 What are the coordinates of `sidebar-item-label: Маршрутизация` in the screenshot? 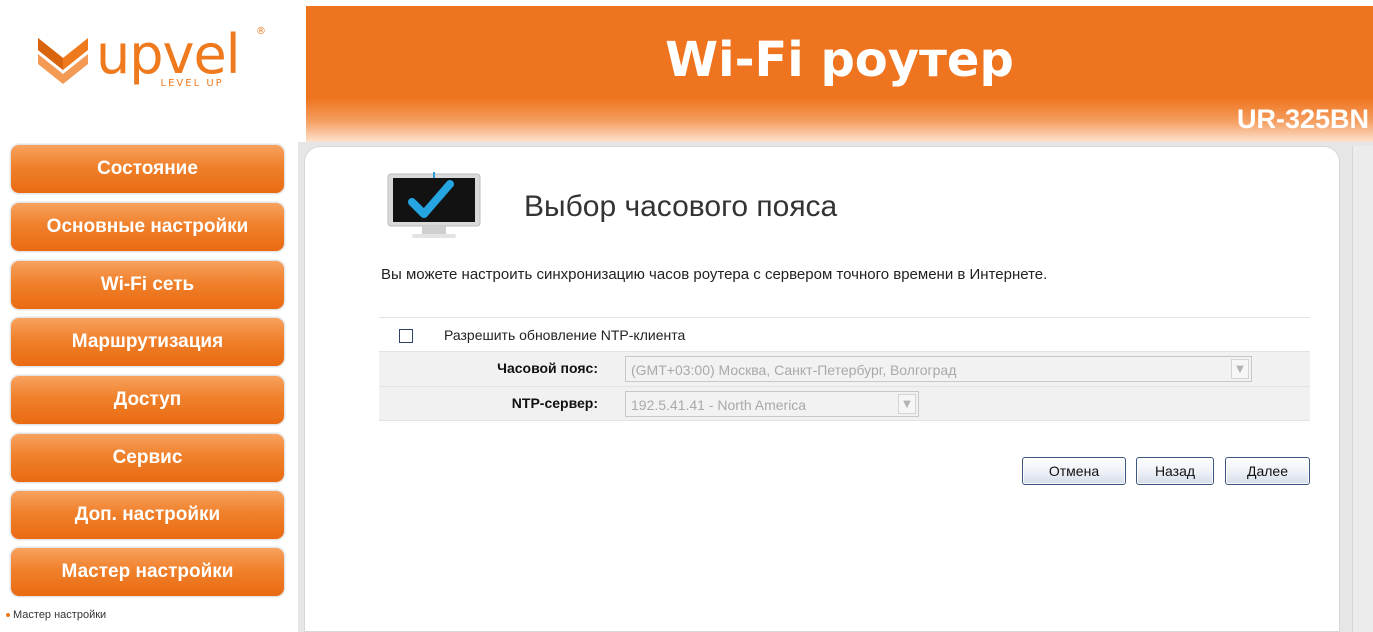 It's located at (147, 341).